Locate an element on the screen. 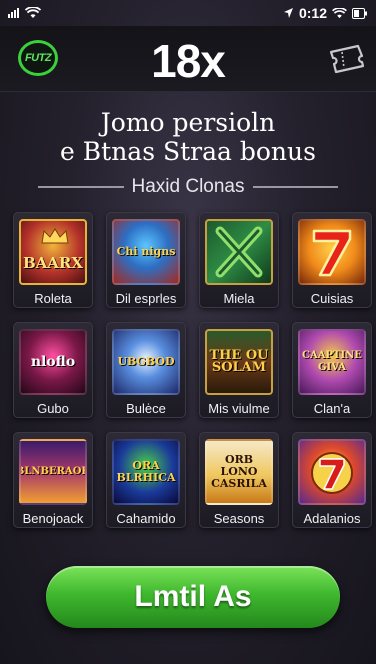 This screenshot has height=664, width=376. game-tile-gubo: nloflo Gubo is located at coordinates (53, 370).